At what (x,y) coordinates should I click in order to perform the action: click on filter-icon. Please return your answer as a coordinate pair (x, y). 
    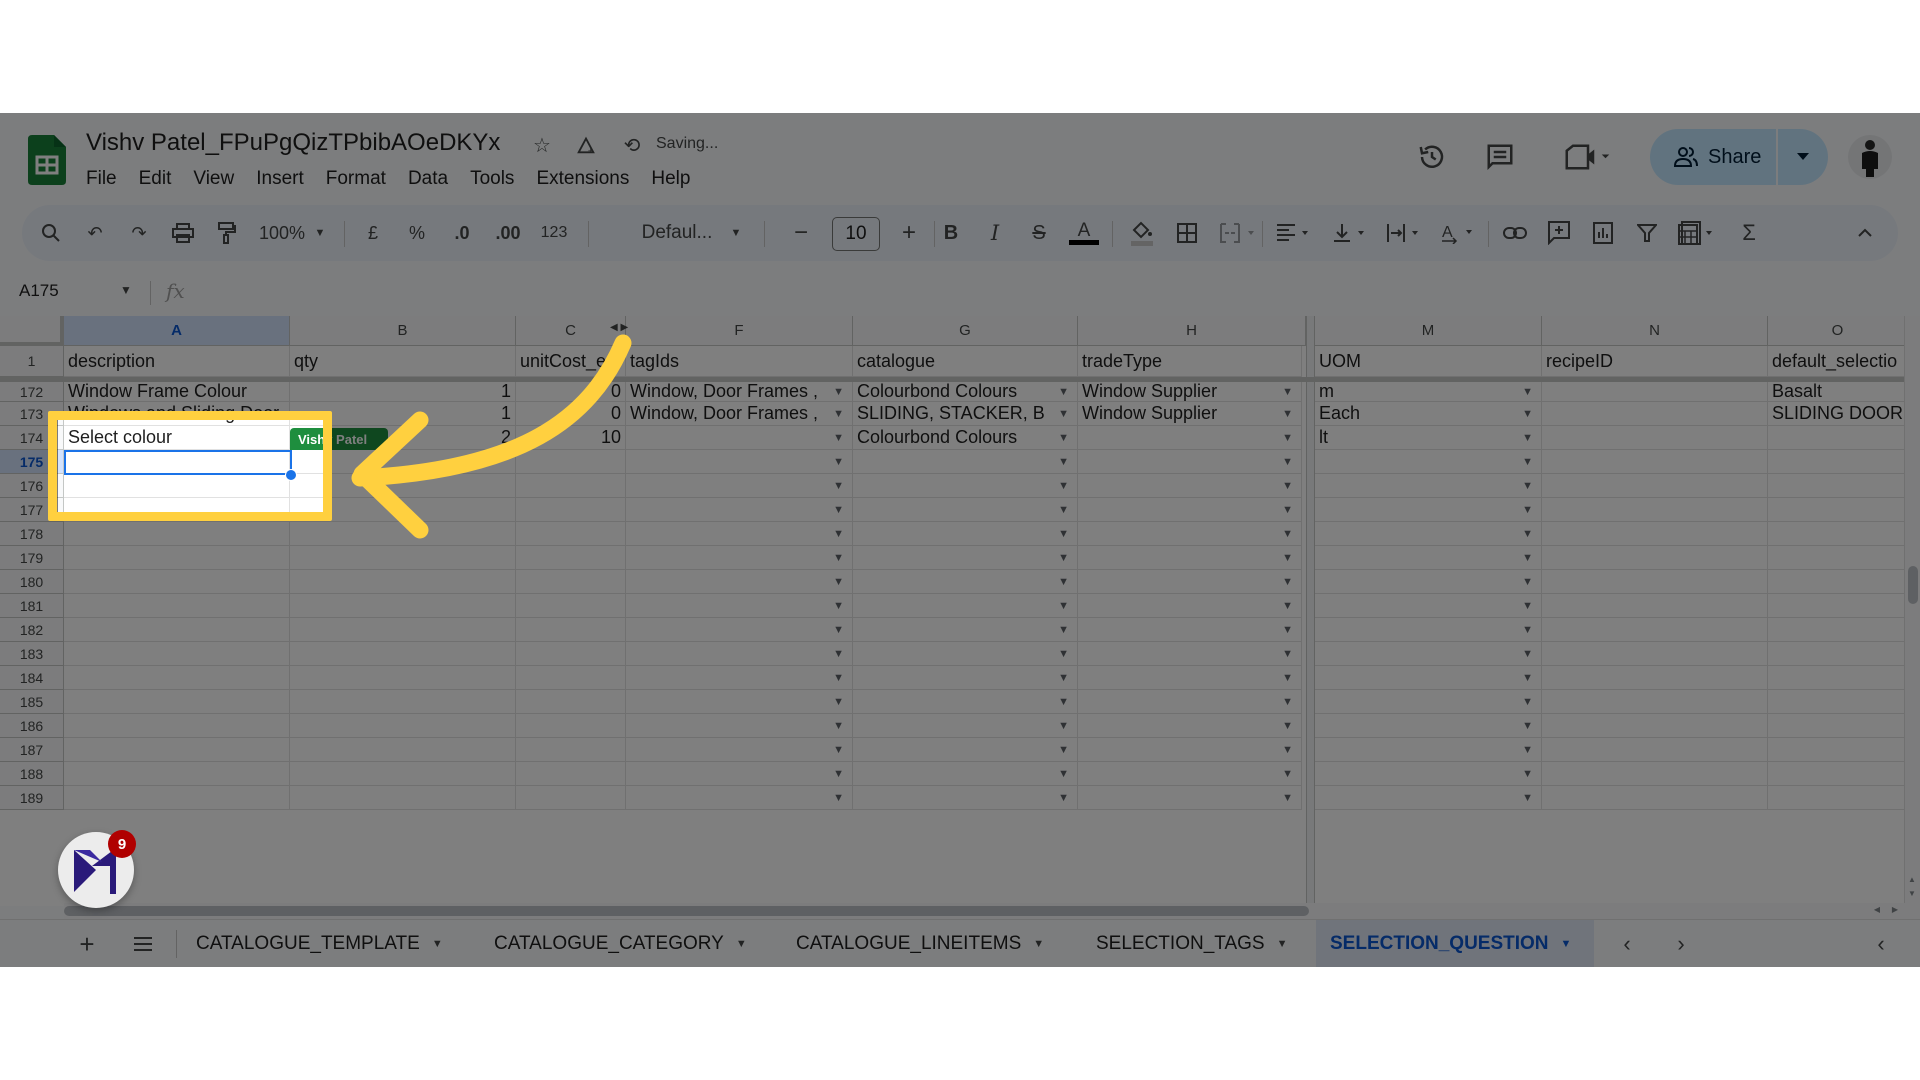
    Looking at the image, I should click on (1647, 233).